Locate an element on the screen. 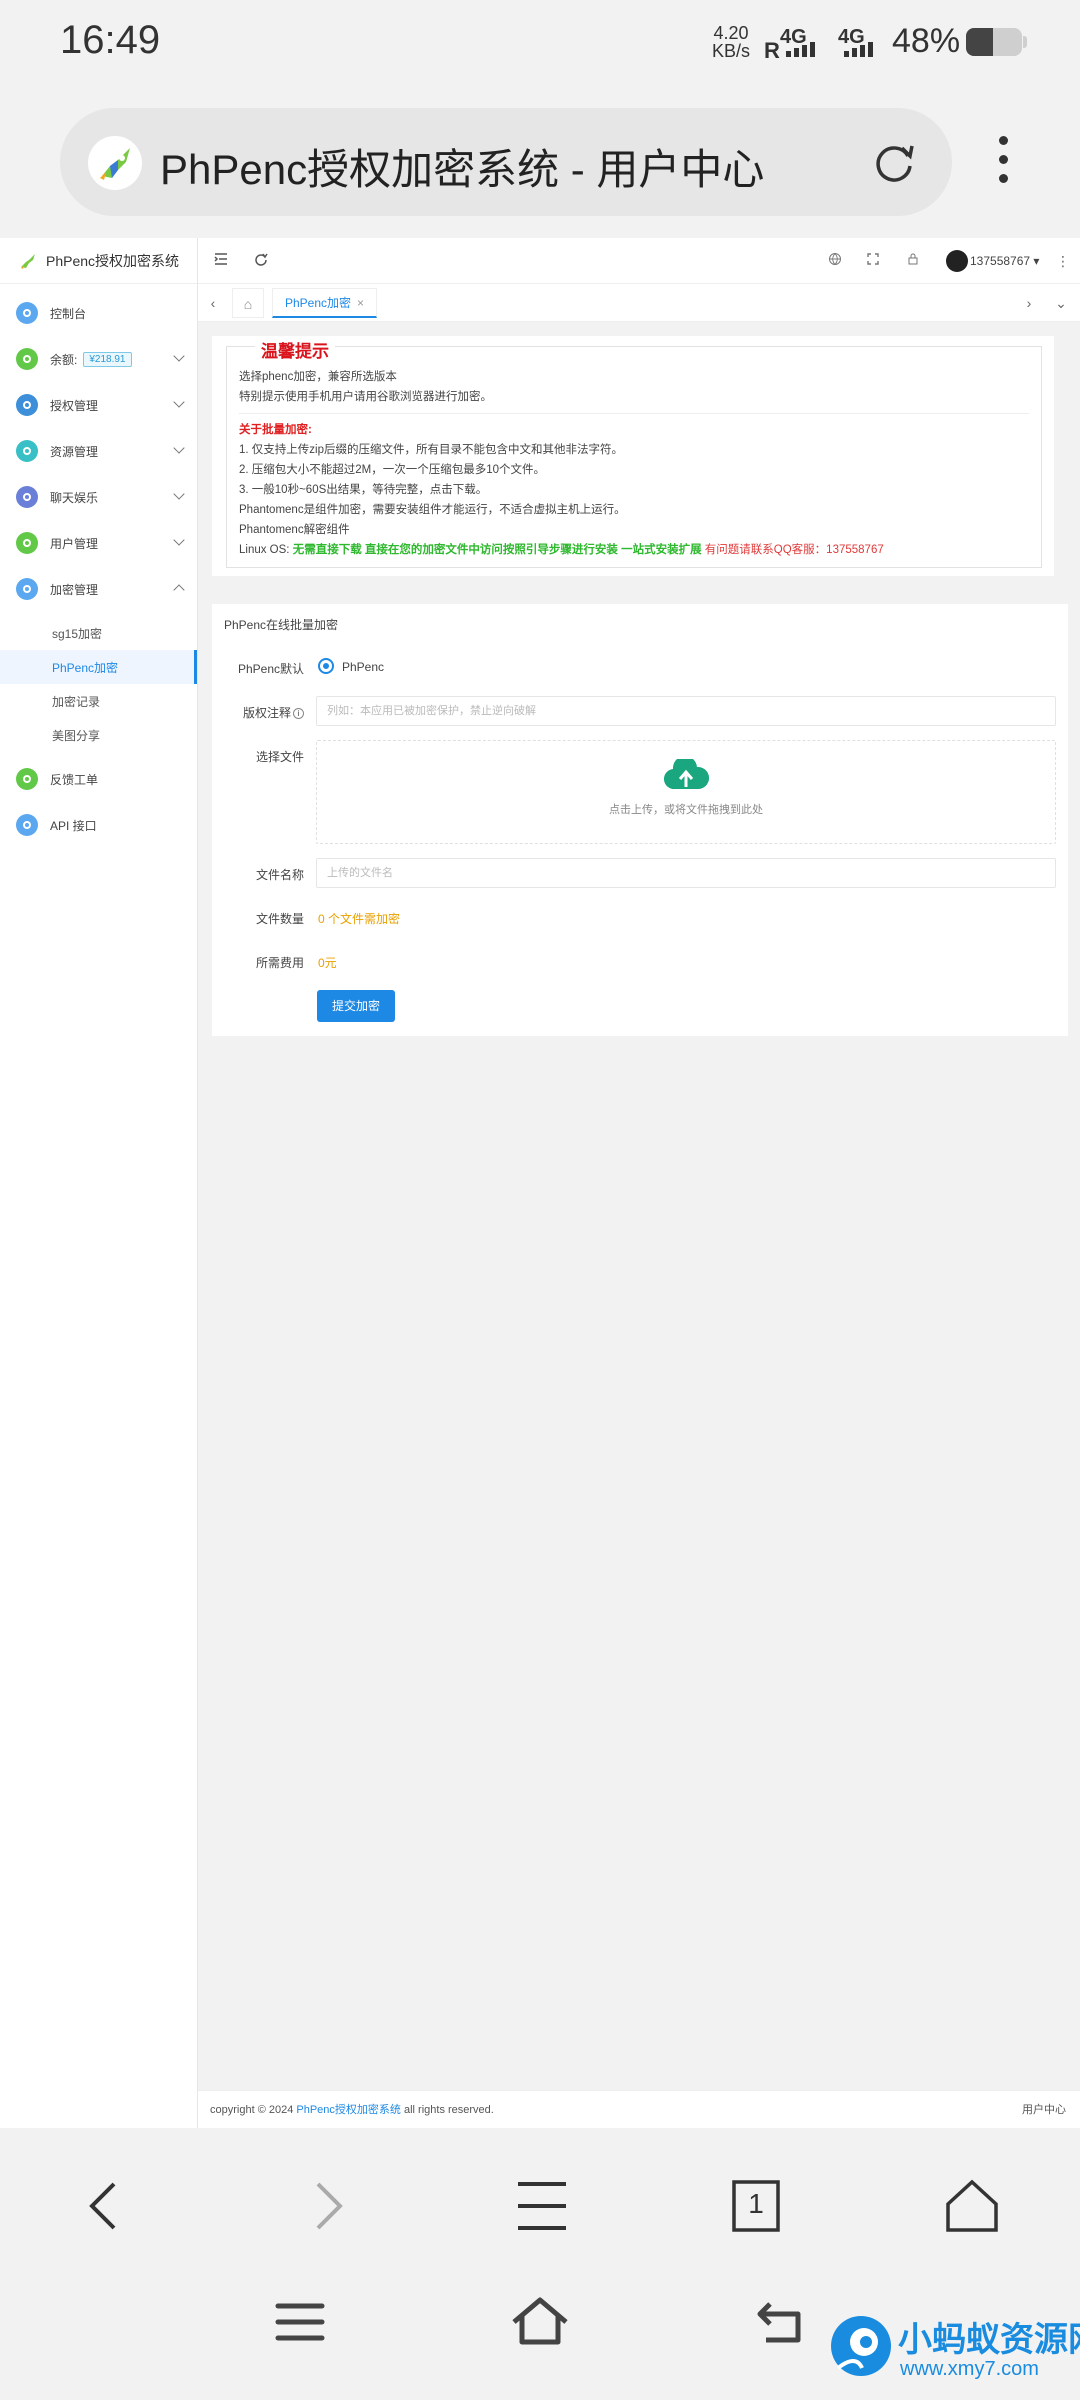  shield-icon is located at coordinates (27, 405).